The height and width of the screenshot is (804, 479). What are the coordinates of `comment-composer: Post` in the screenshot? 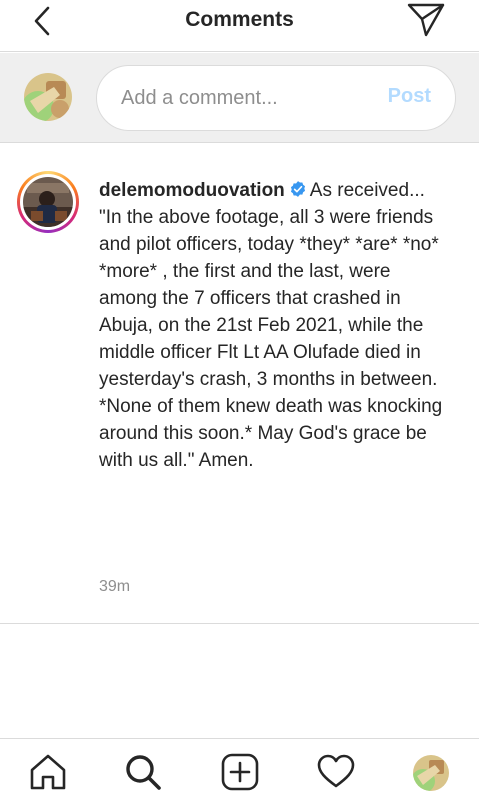 It's located at (239, 98).